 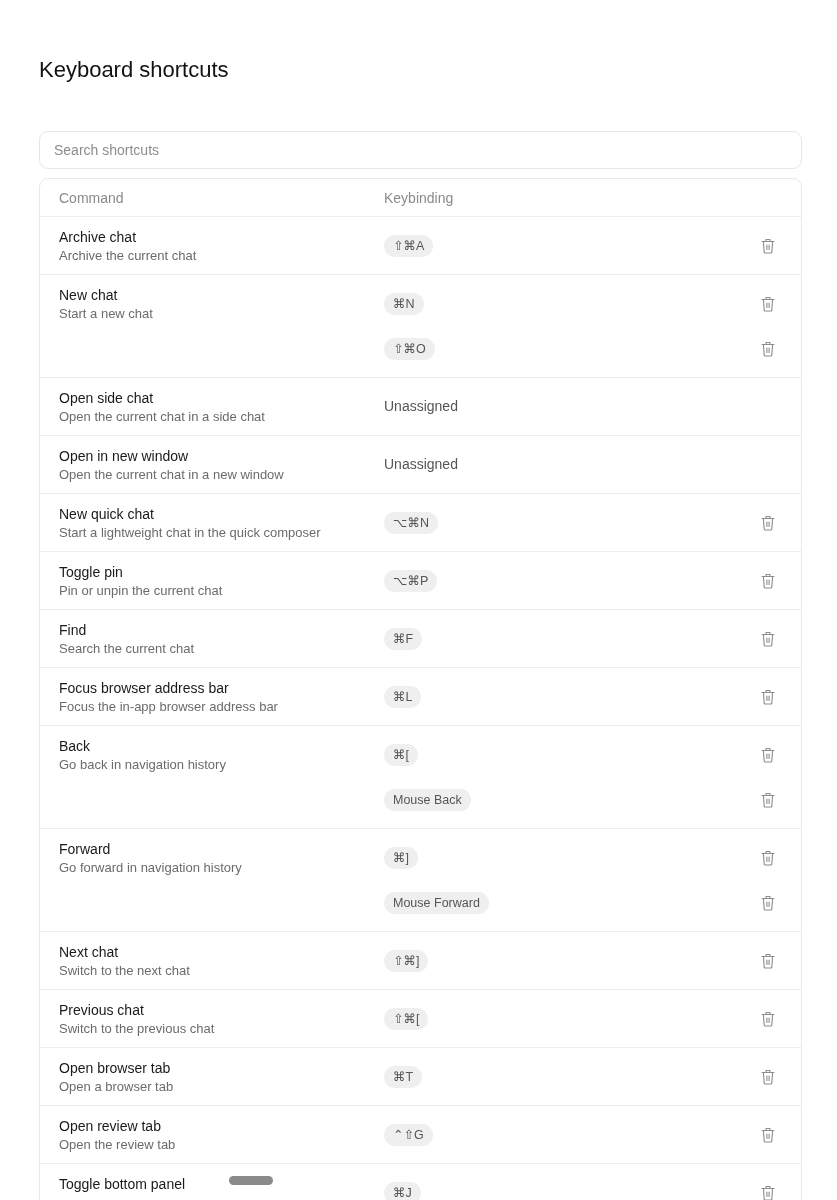 I want to click on shortcut-chip: ⌘L, so click(x=403, y=696).